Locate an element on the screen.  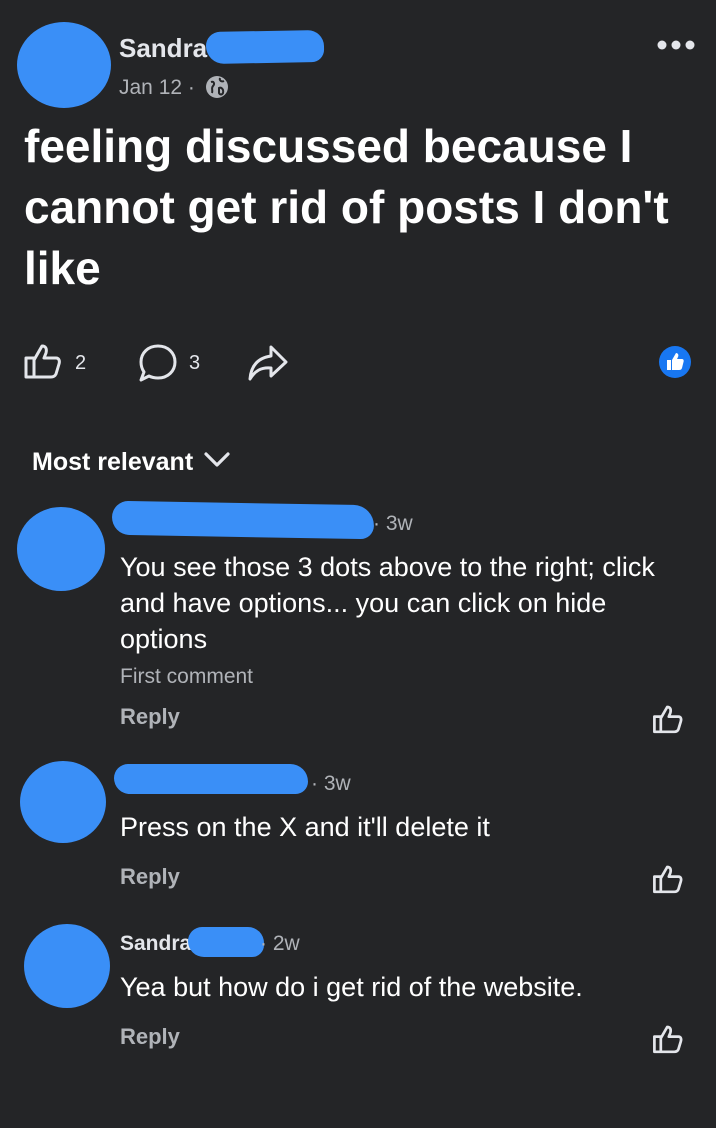
comment-text: Press on the X and it'll delete it is located at coordinates (410, 827).